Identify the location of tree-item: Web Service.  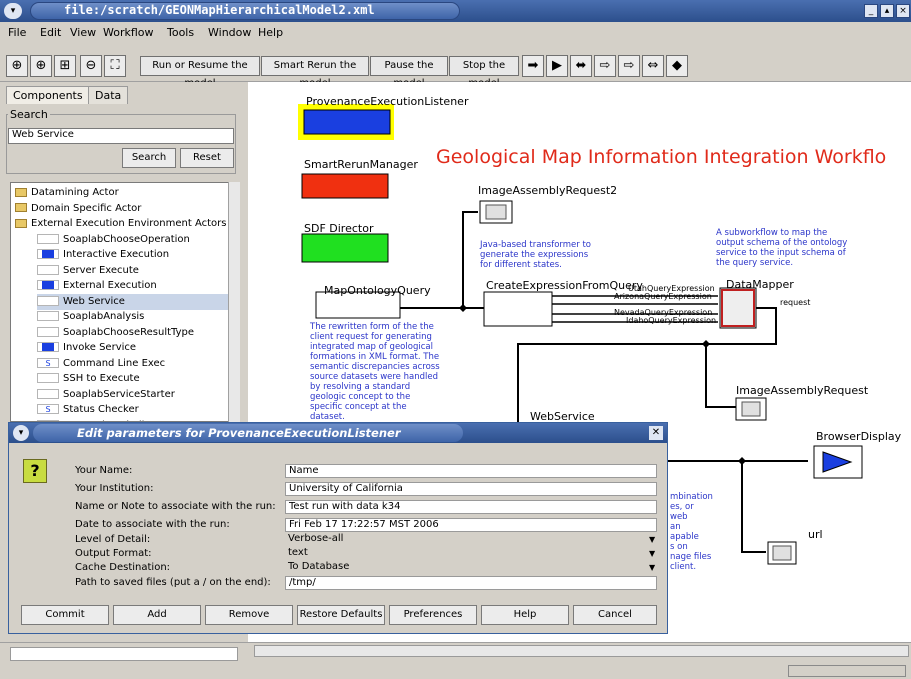
(133, 301).